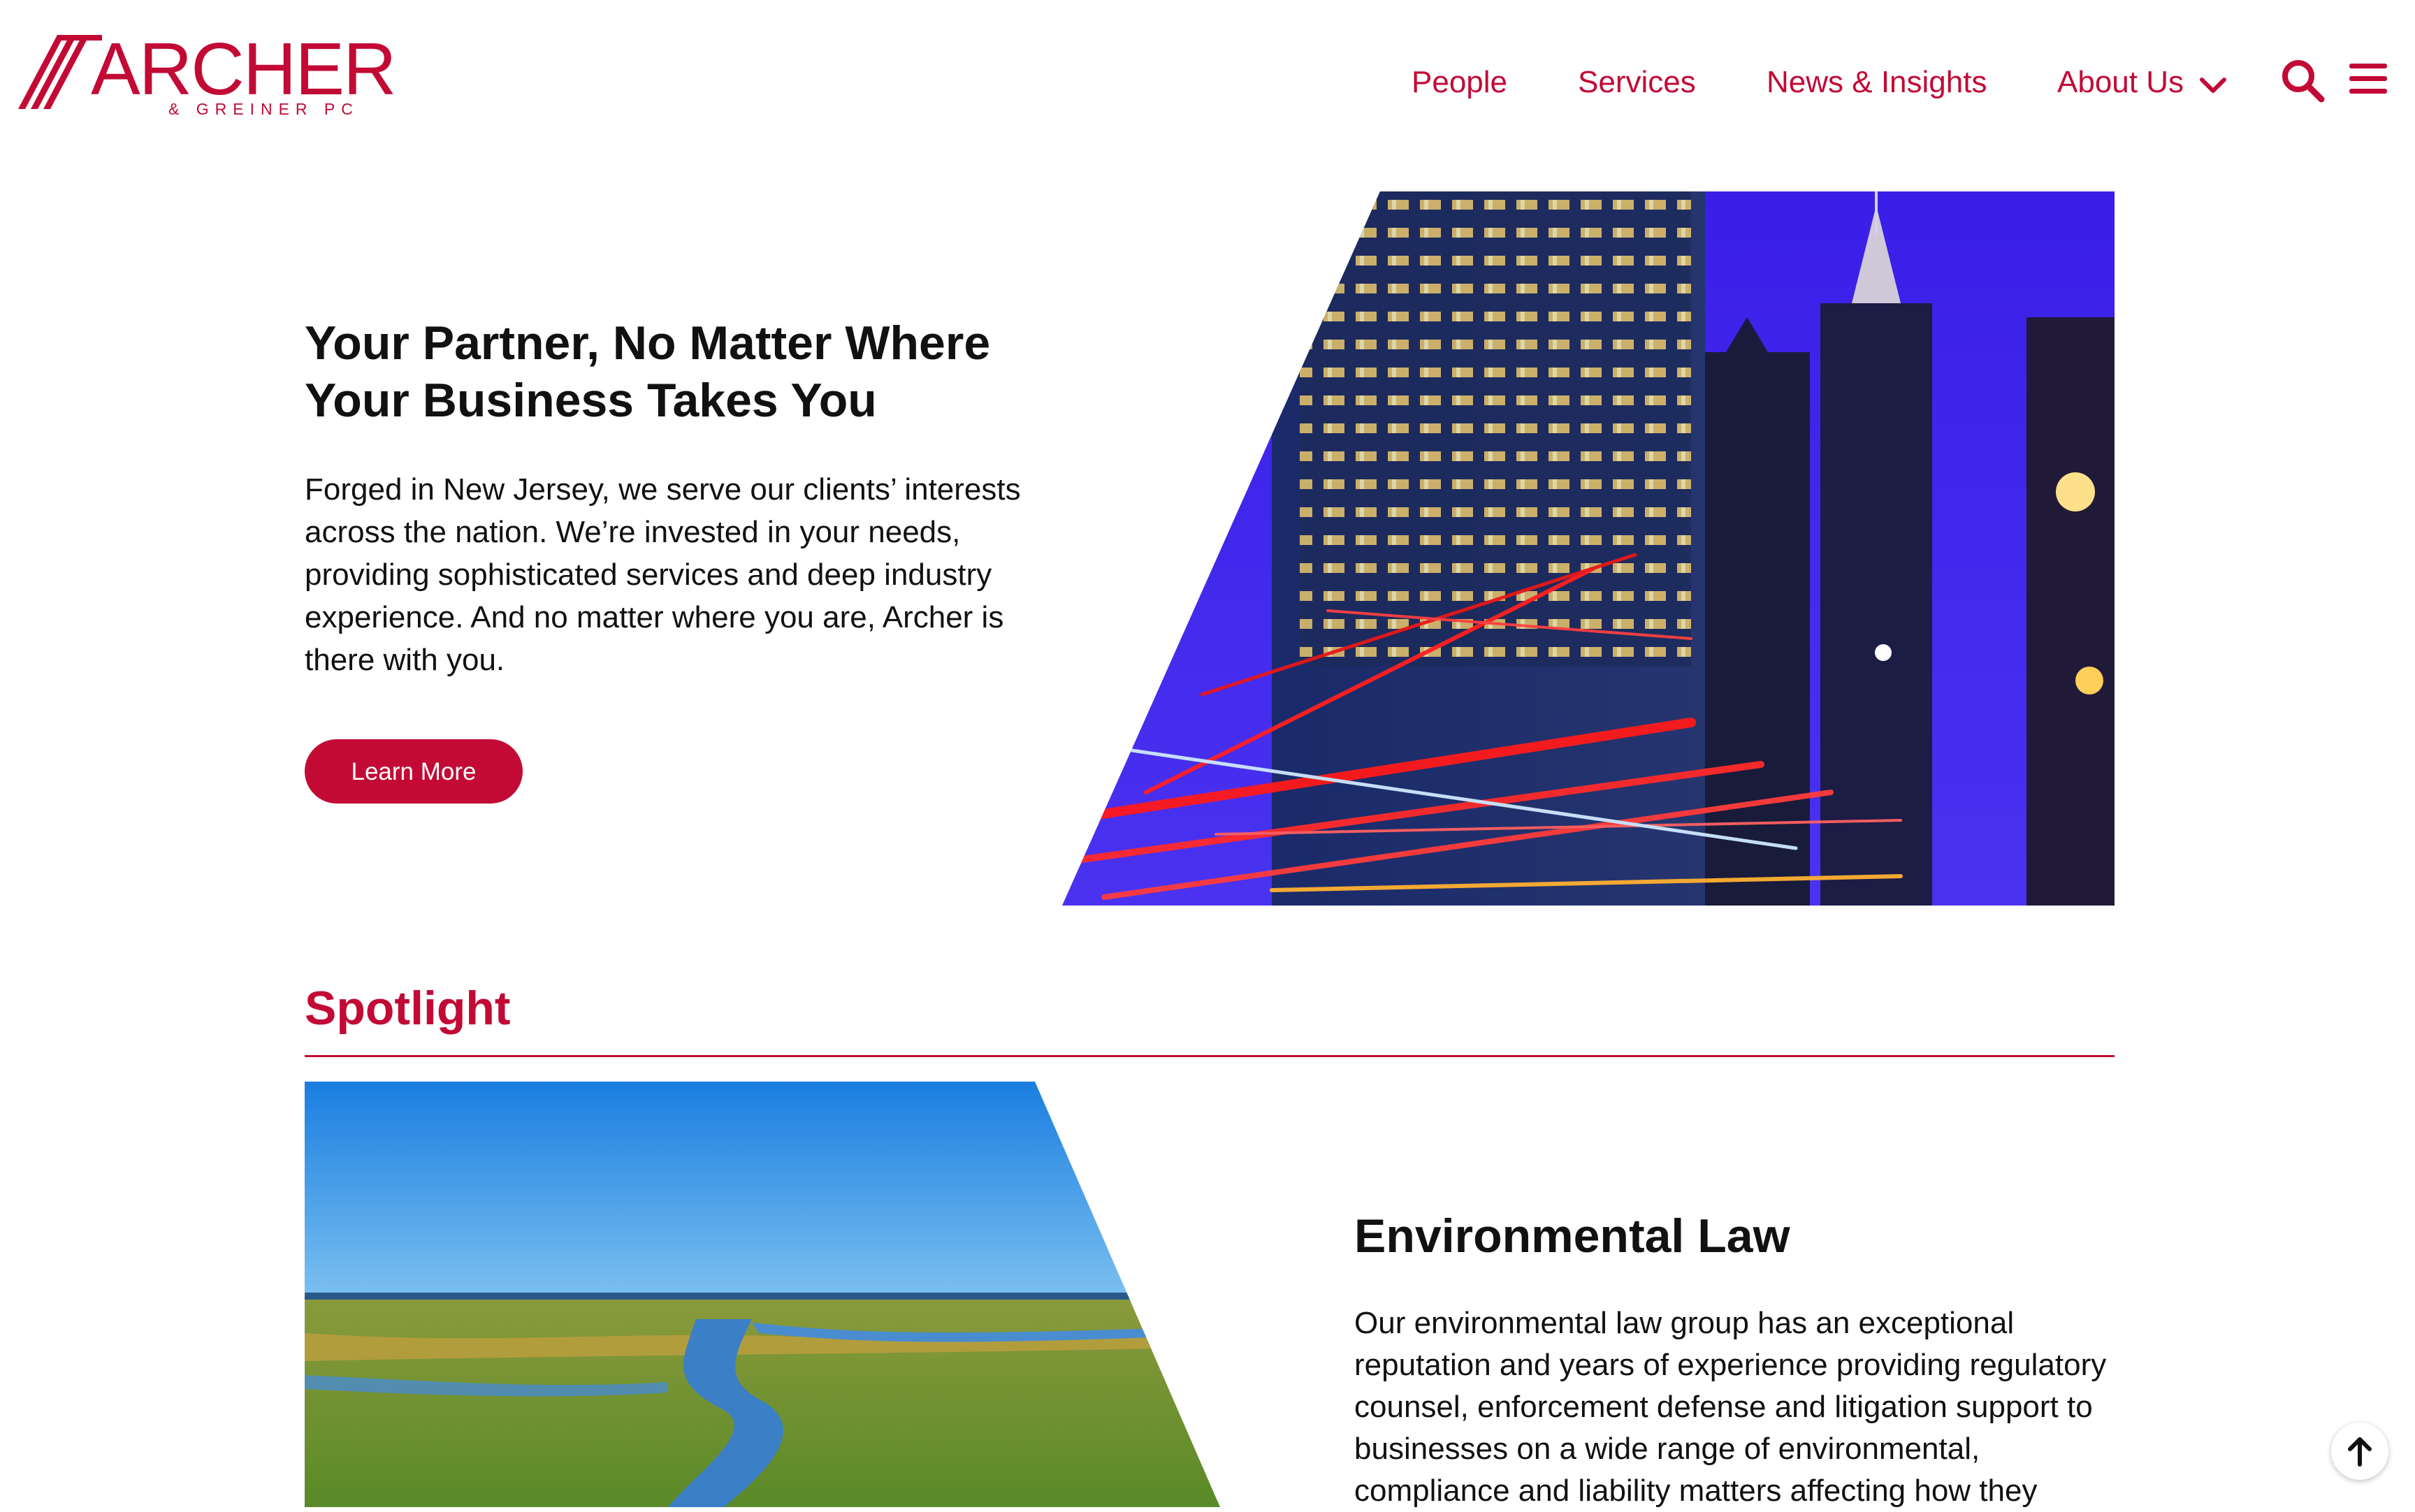 Image resolution: width=2415 pixels, height=1512 pixels. I want to click on logo-wordmark: ARCHER, so click(244, 69).